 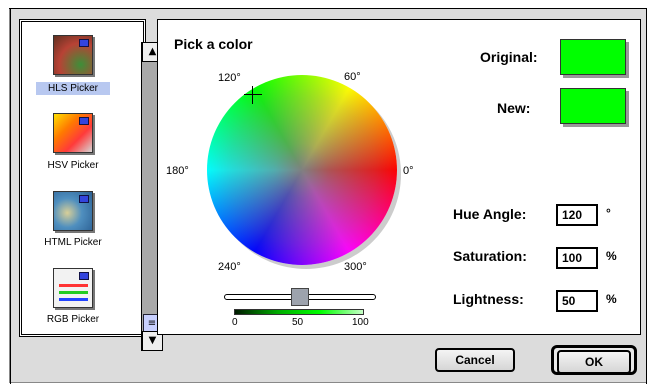 What do you see at coordinates (360, 322) in the screenshot?
I see `slider-tick-label: 100` at bounding box center [360, 322].